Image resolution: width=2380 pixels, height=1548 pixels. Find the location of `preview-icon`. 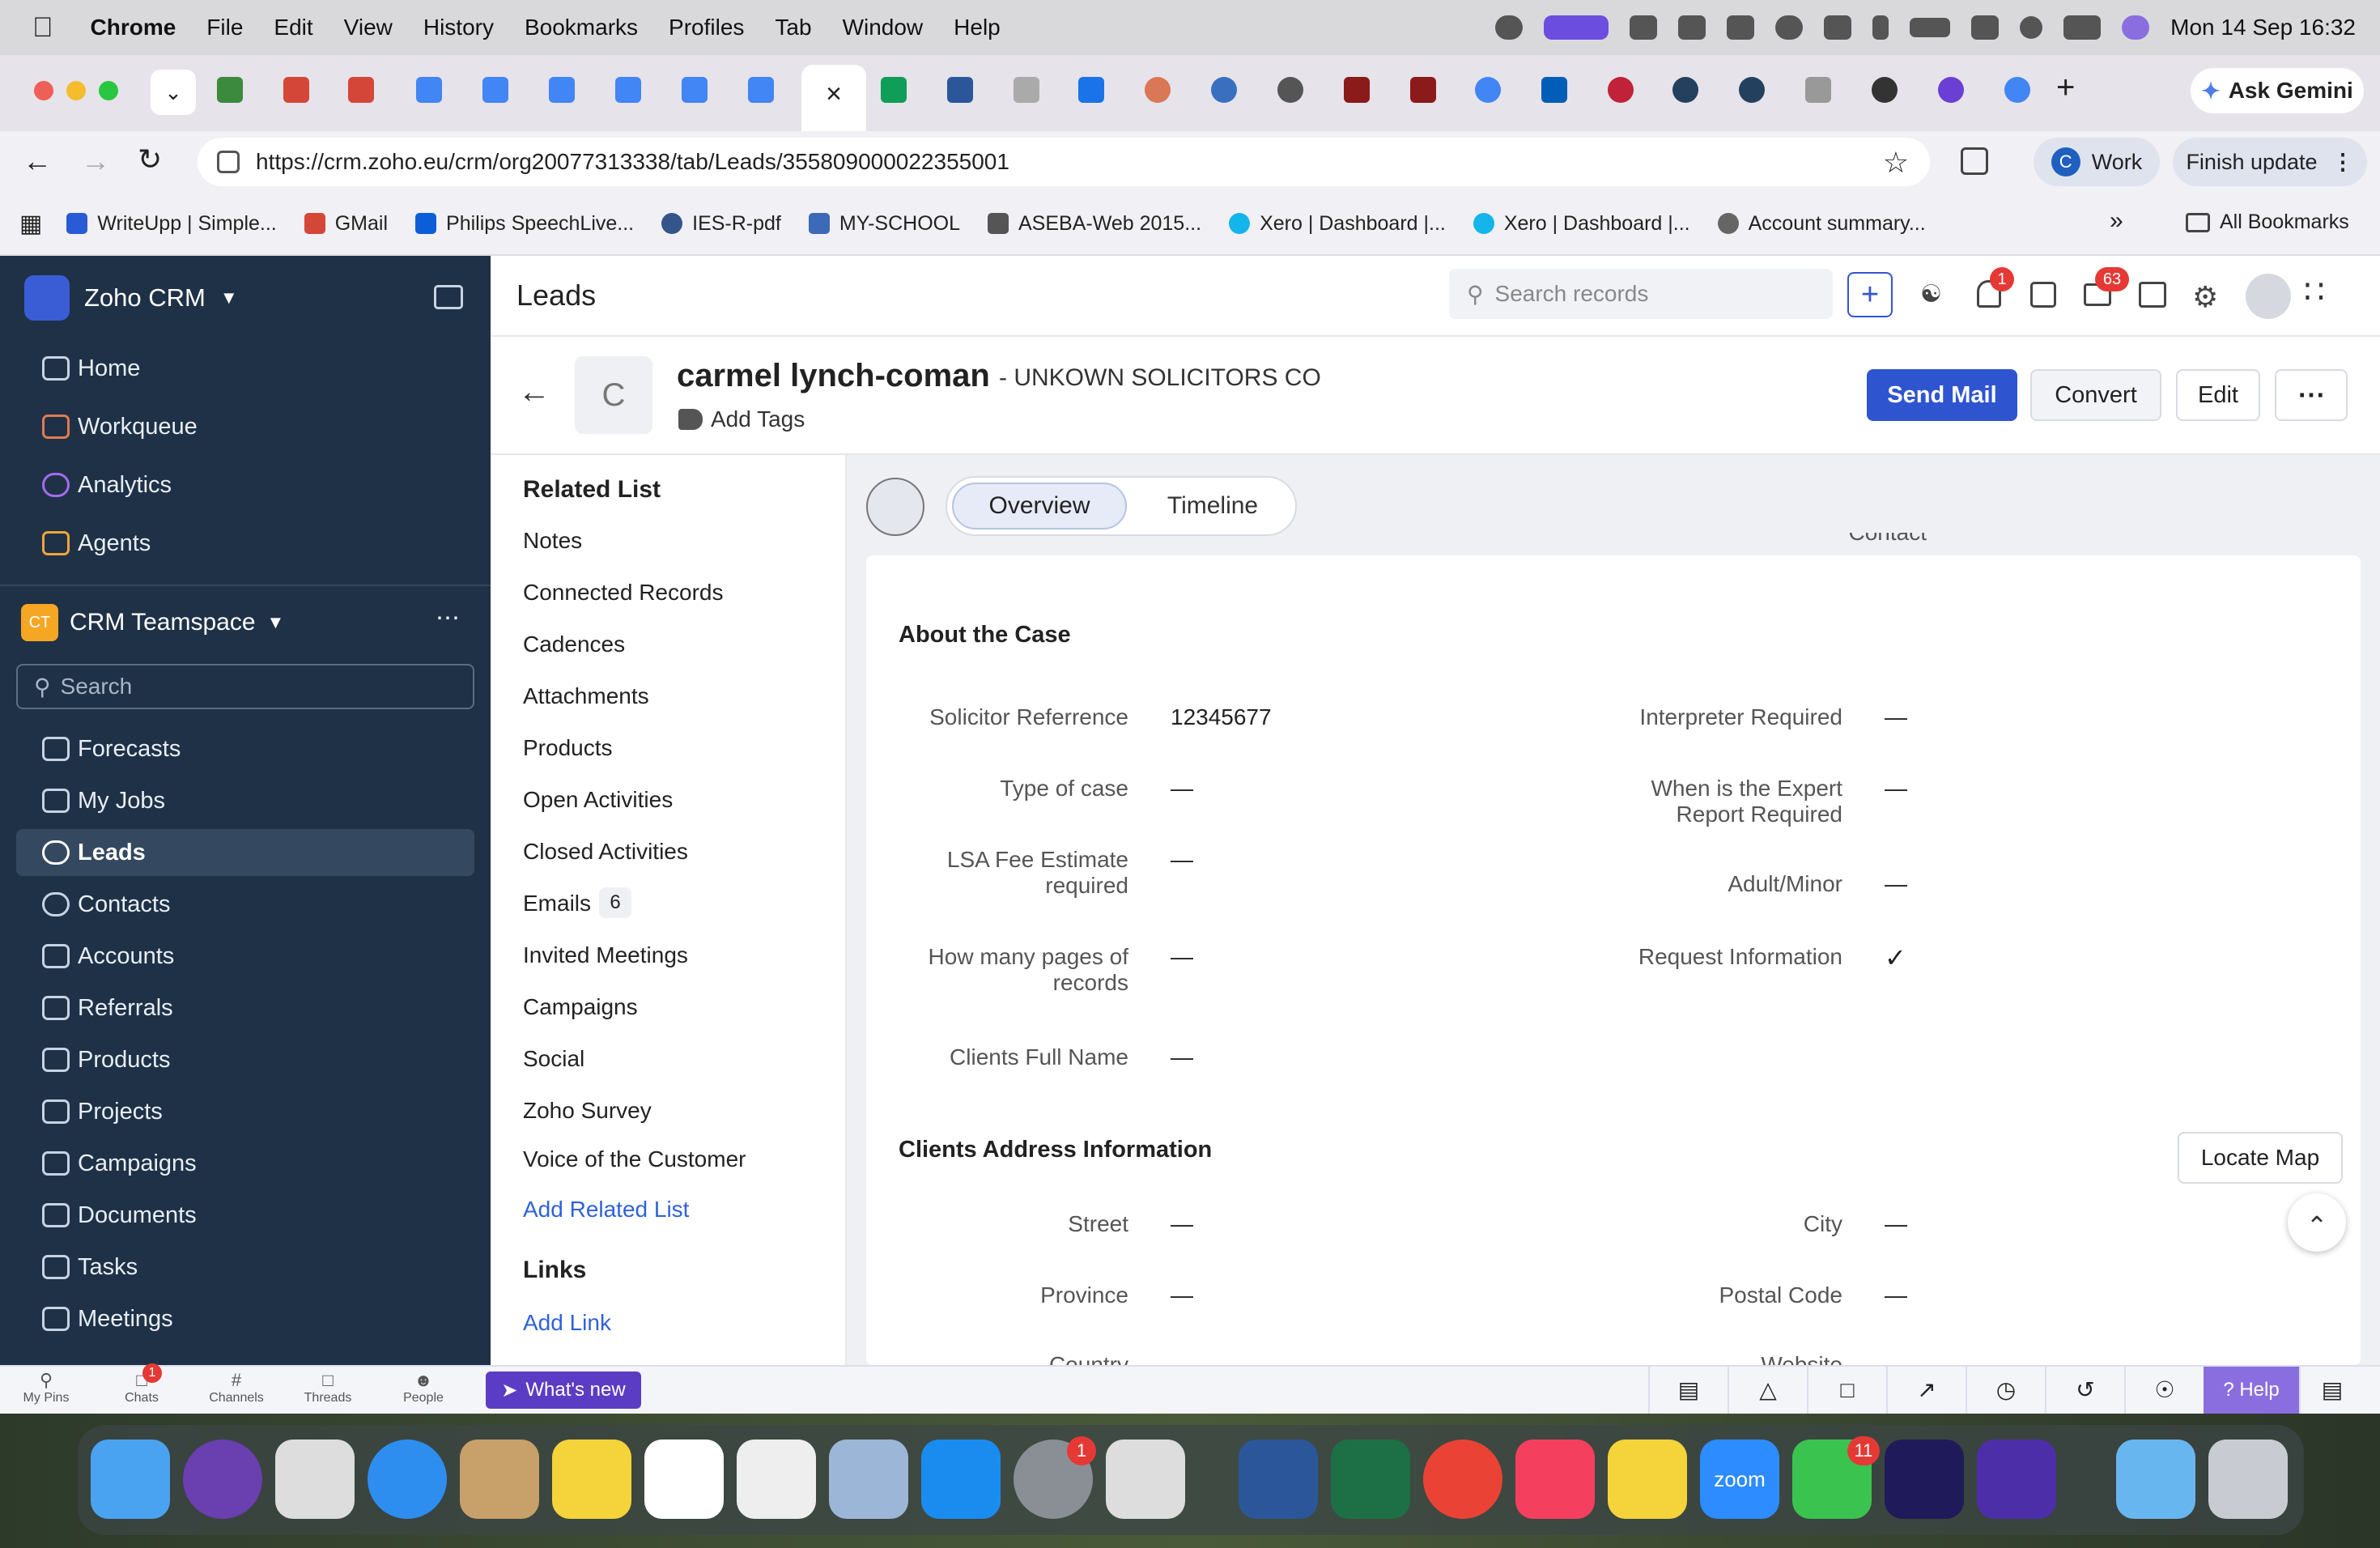

preview-icon is located at coordinates (869, 1480).